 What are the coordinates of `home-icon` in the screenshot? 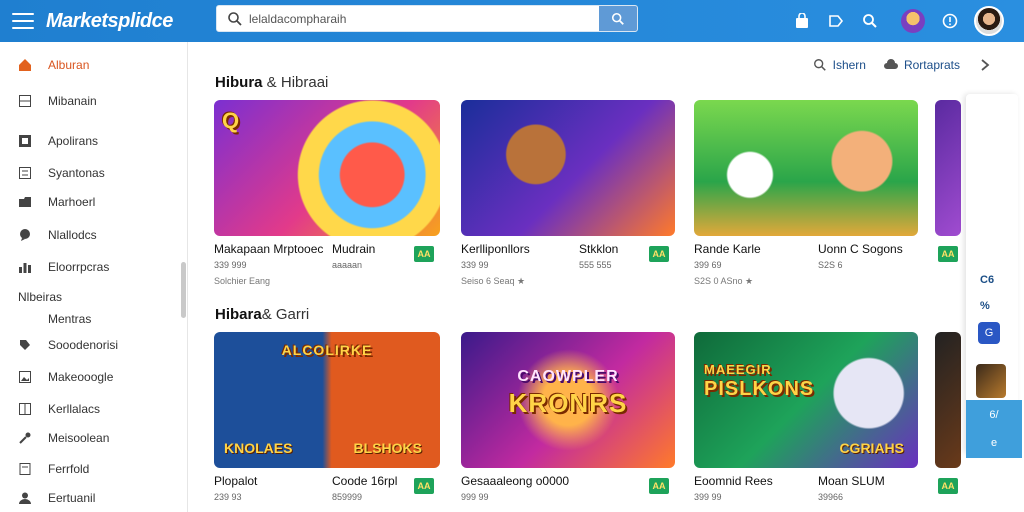 It's located at (25, 65).